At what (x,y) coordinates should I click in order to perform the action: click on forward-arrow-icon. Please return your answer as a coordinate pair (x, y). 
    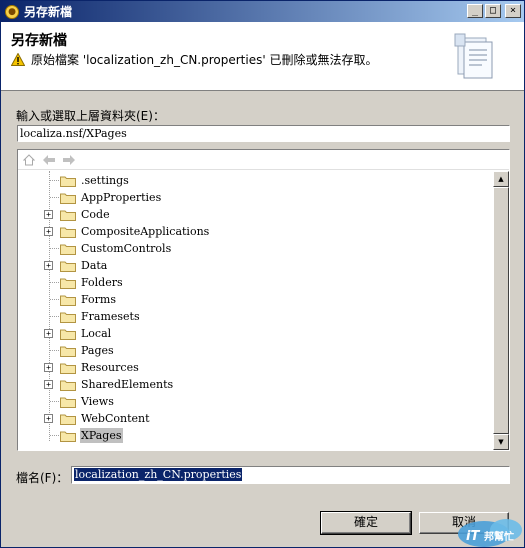
    Looking at the image, I should click on (69, 160).